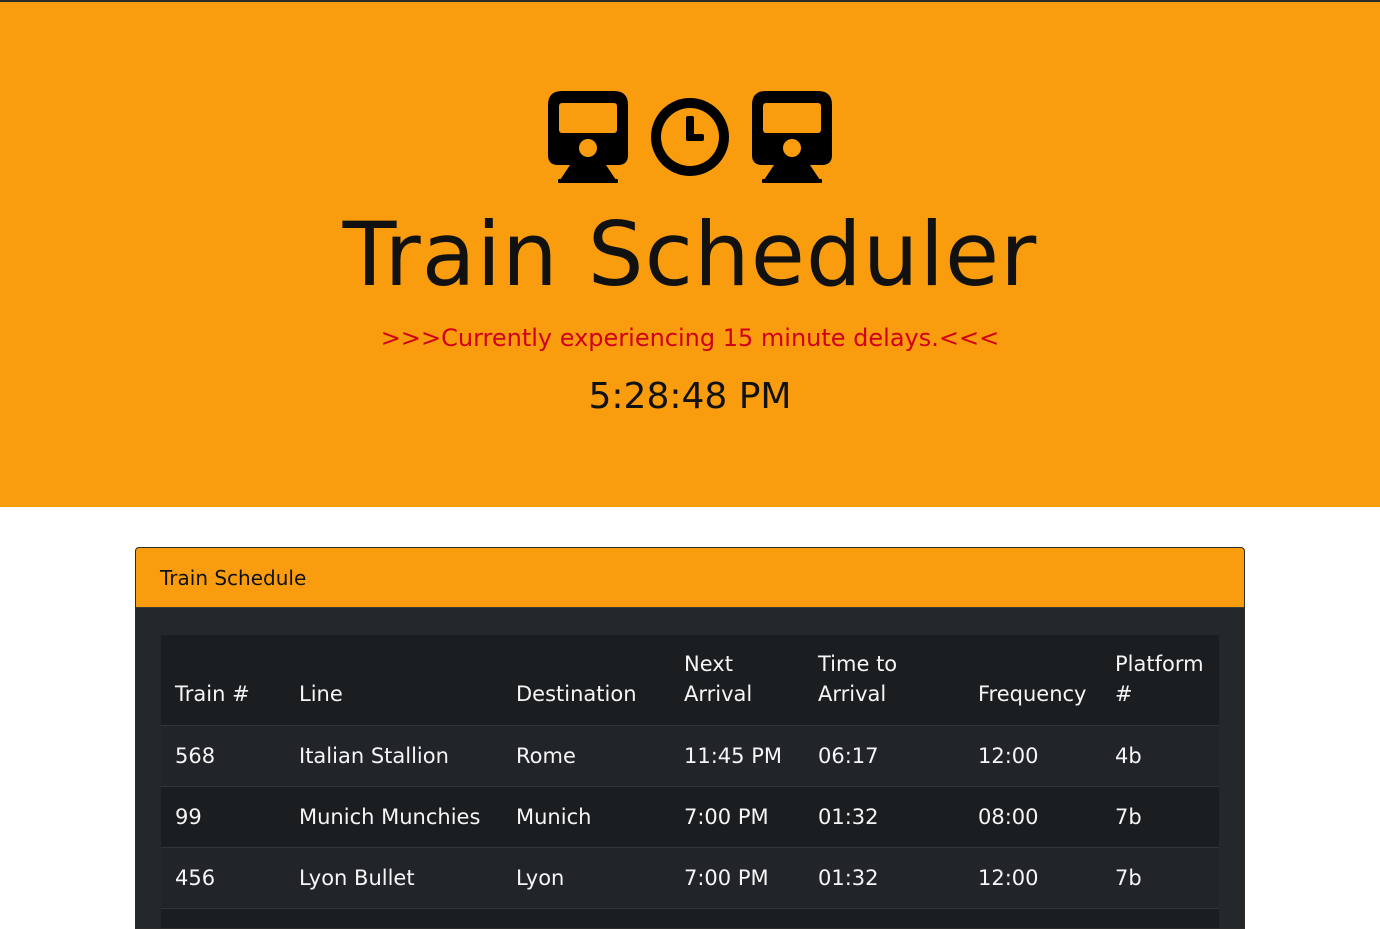 This screenshot has height=929, width=1380. Describe the element at coordinates (586, 877) in the screenshot. I see `cell-destination: Lyon` at that location.